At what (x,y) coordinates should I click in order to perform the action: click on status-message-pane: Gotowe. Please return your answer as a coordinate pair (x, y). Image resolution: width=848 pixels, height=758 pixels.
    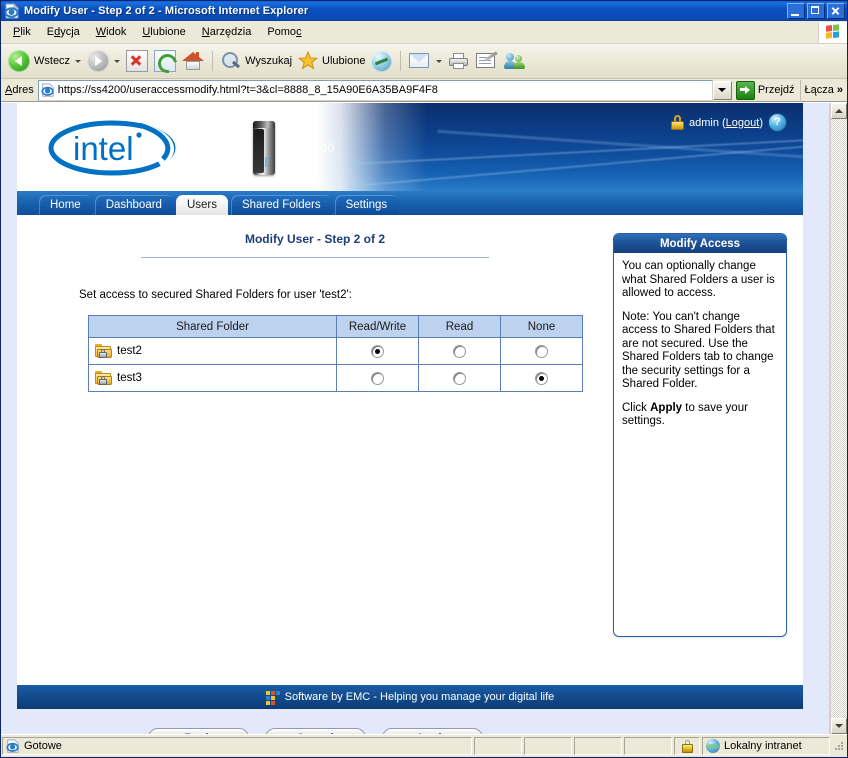
    Looking at the image, I should click on (237, 746).